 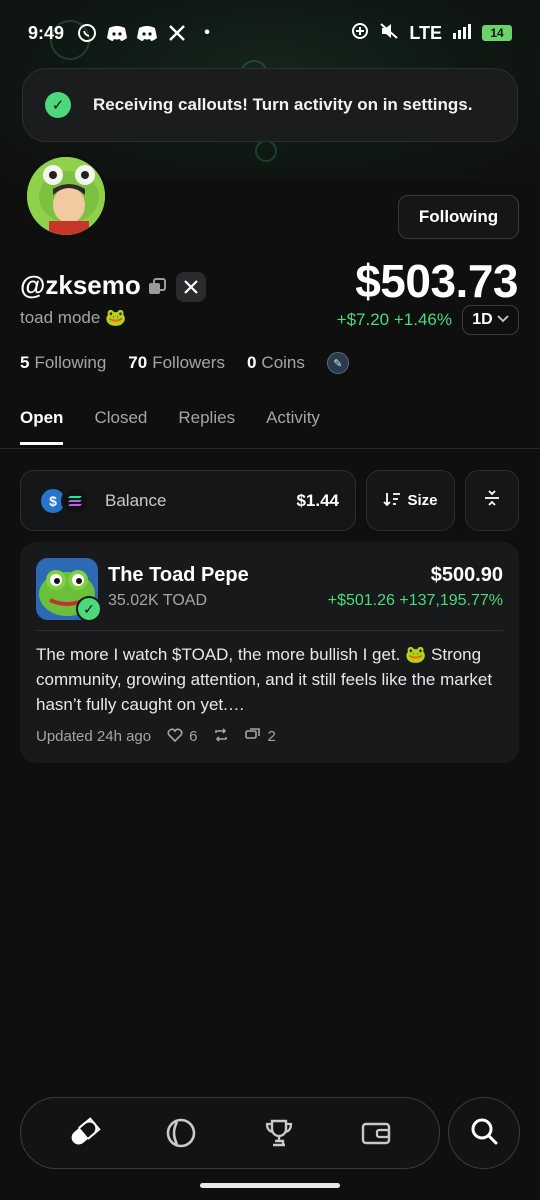 I want to click on tab-open: Open, so click(x=42, y=423).